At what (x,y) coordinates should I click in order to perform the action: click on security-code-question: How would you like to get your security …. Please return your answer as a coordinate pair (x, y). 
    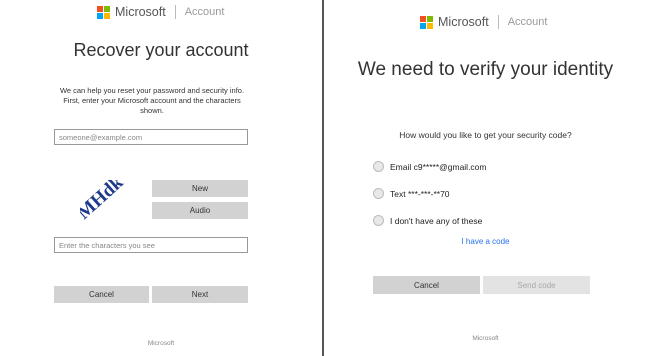
    Looking at the image, I should click on (485, 135).